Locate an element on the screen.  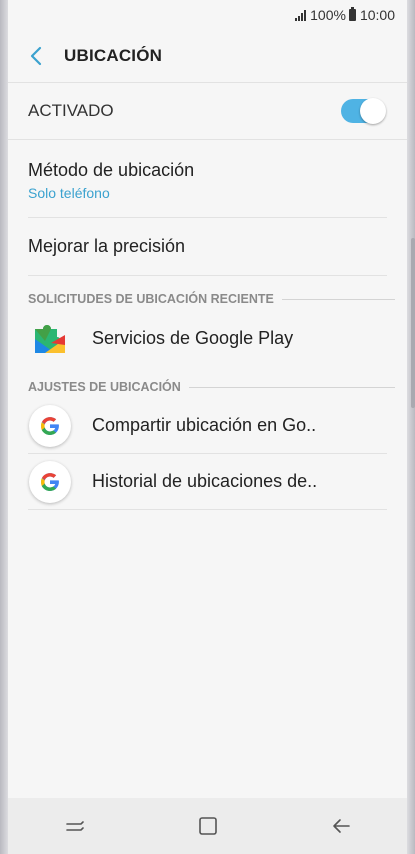
recent-requests-label: SOLICITUDES DE UBICACIÓN RECIENTE is located at coordinates (151, 299).